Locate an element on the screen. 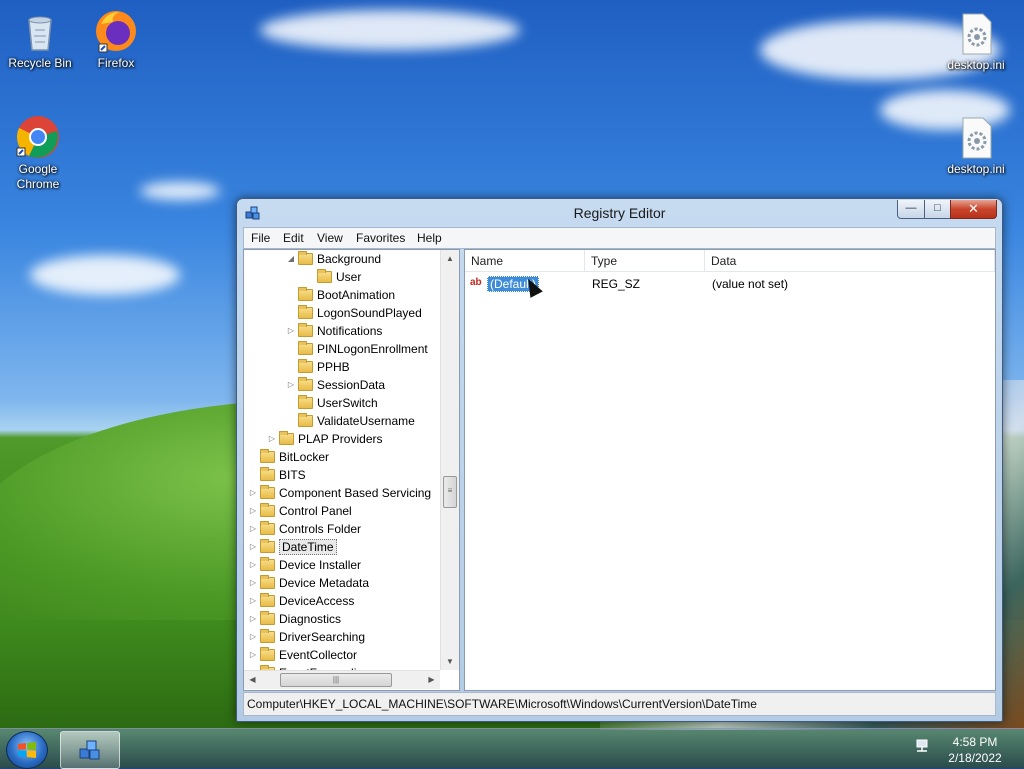 This screenshot has height=769, width=1024. tree-item: ◢ Background is located at coordinates (333, 259).